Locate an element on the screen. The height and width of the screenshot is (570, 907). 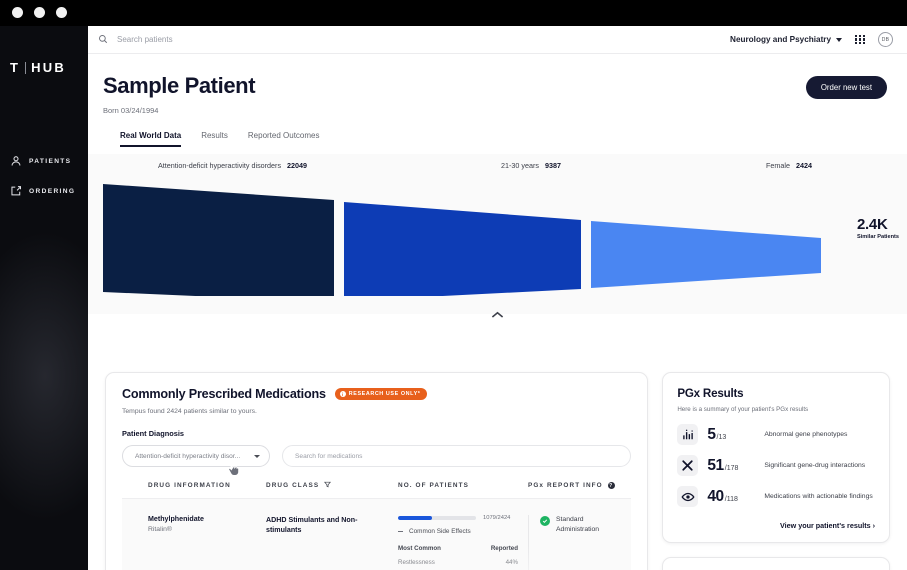
view-patient-results-link: View your patient's results › is located at coordinates (776, 525).